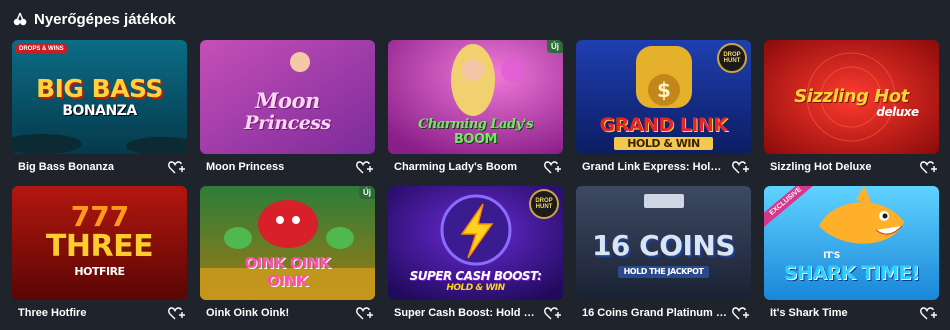  I want to click on game-card: Moon Princess Moon Princess, so click(287, 110).